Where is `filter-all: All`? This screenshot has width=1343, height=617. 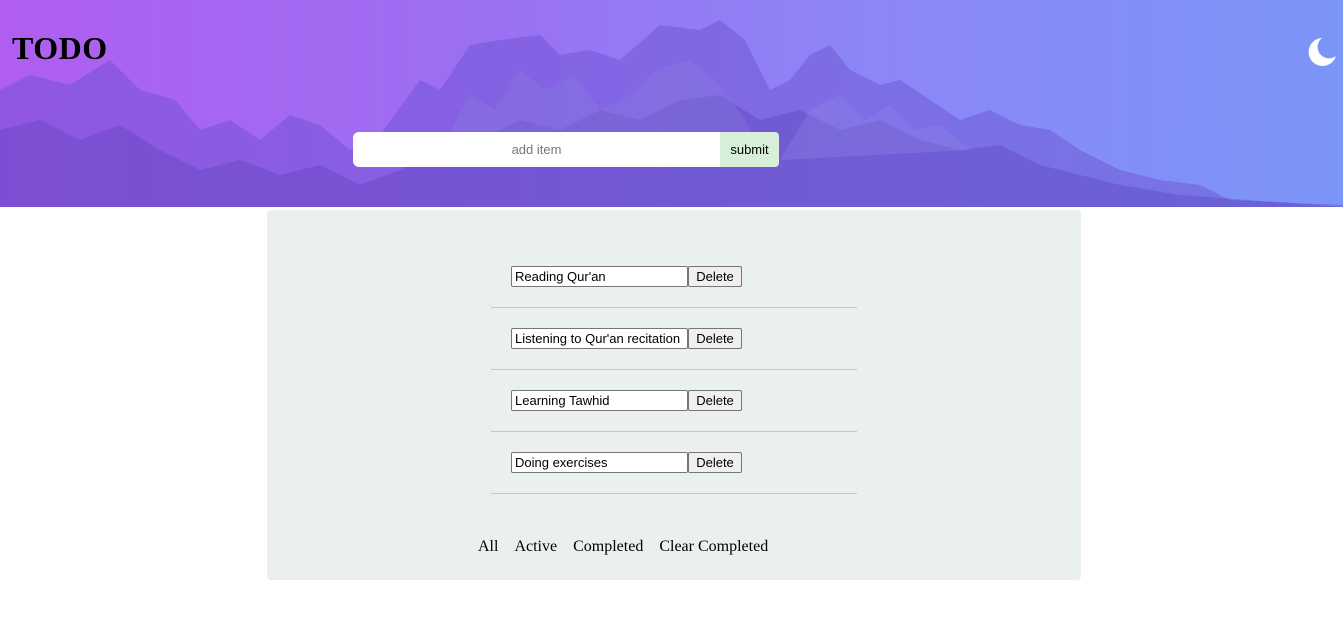 filter-all: All is located at coordinates (488, 547).